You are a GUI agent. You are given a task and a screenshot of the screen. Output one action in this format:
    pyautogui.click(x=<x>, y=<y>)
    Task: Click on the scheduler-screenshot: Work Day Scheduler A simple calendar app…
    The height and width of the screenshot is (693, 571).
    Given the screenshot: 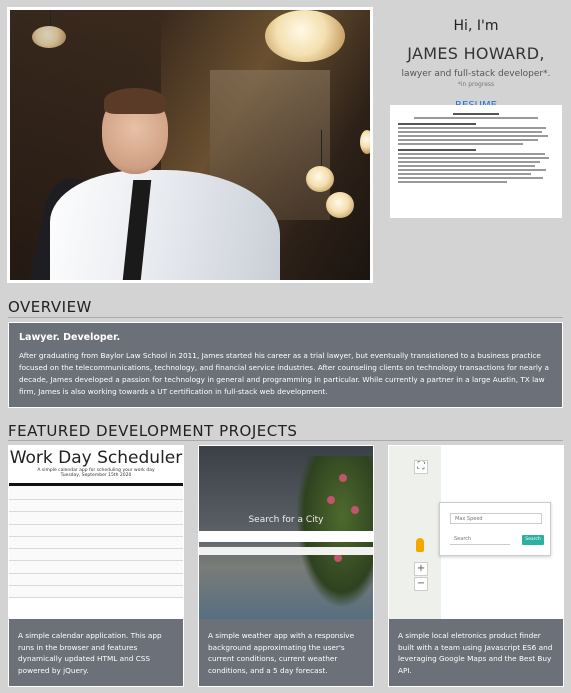 What is the action you would take?
    pyautogui.click(x=96, y=532)
    